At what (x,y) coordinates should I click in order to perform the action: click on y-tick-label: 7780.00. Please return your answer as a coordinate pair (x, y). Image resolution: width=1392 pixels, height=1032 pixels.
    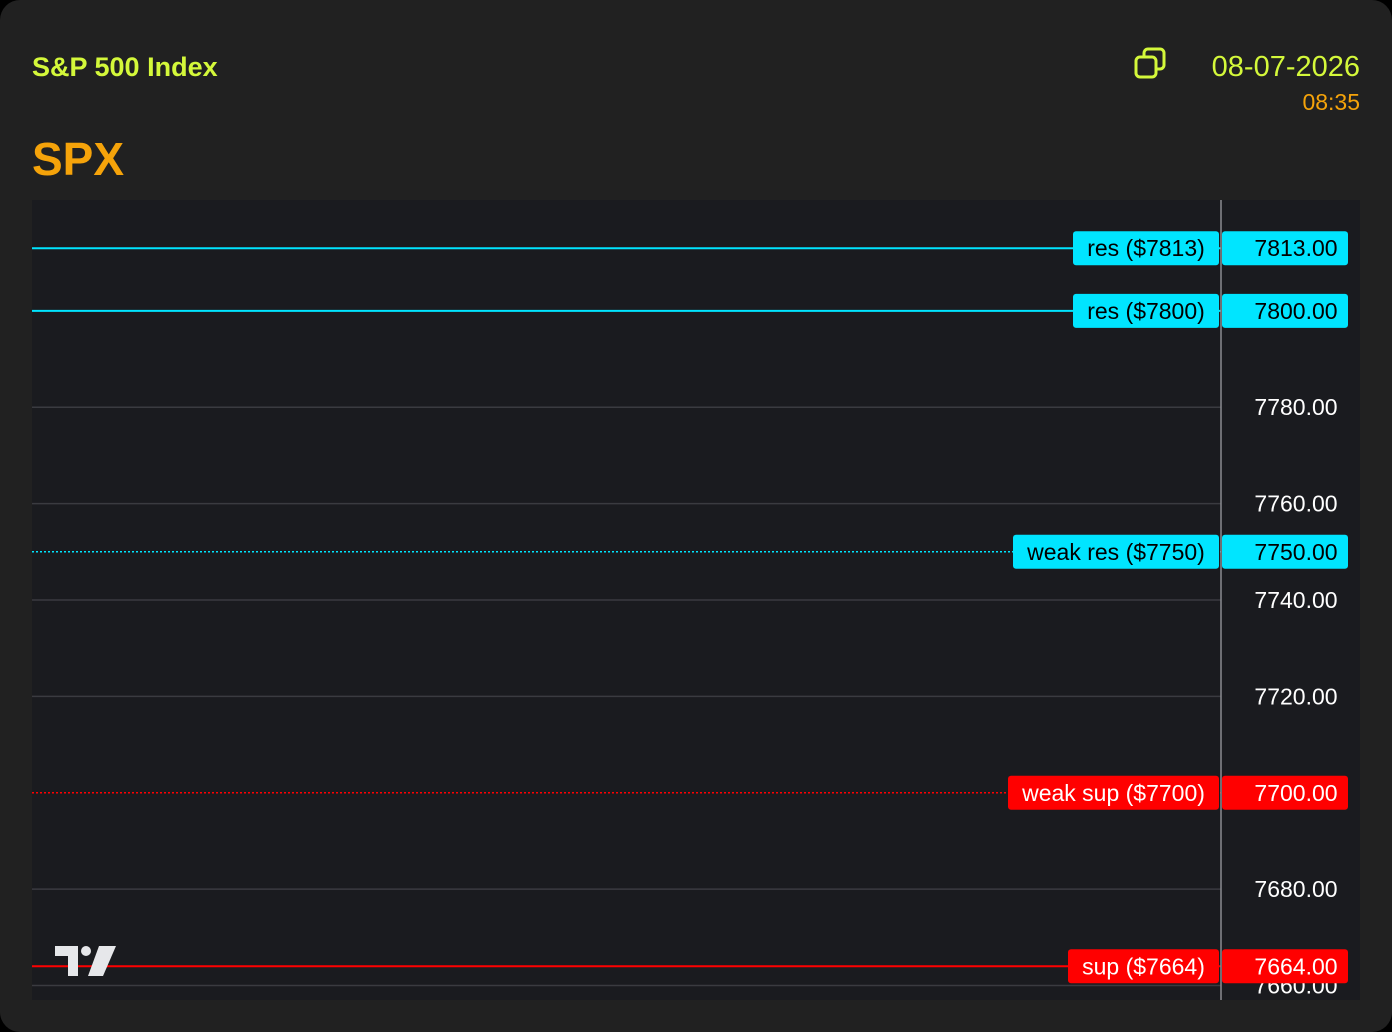
    Looking at the image, I should click on (1295, 407).